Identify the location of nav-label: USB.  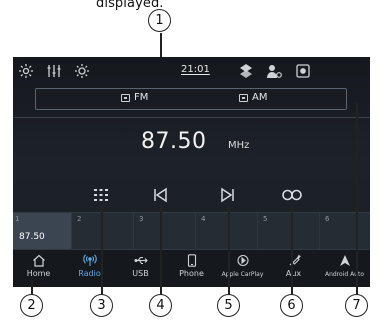
(140, 273).